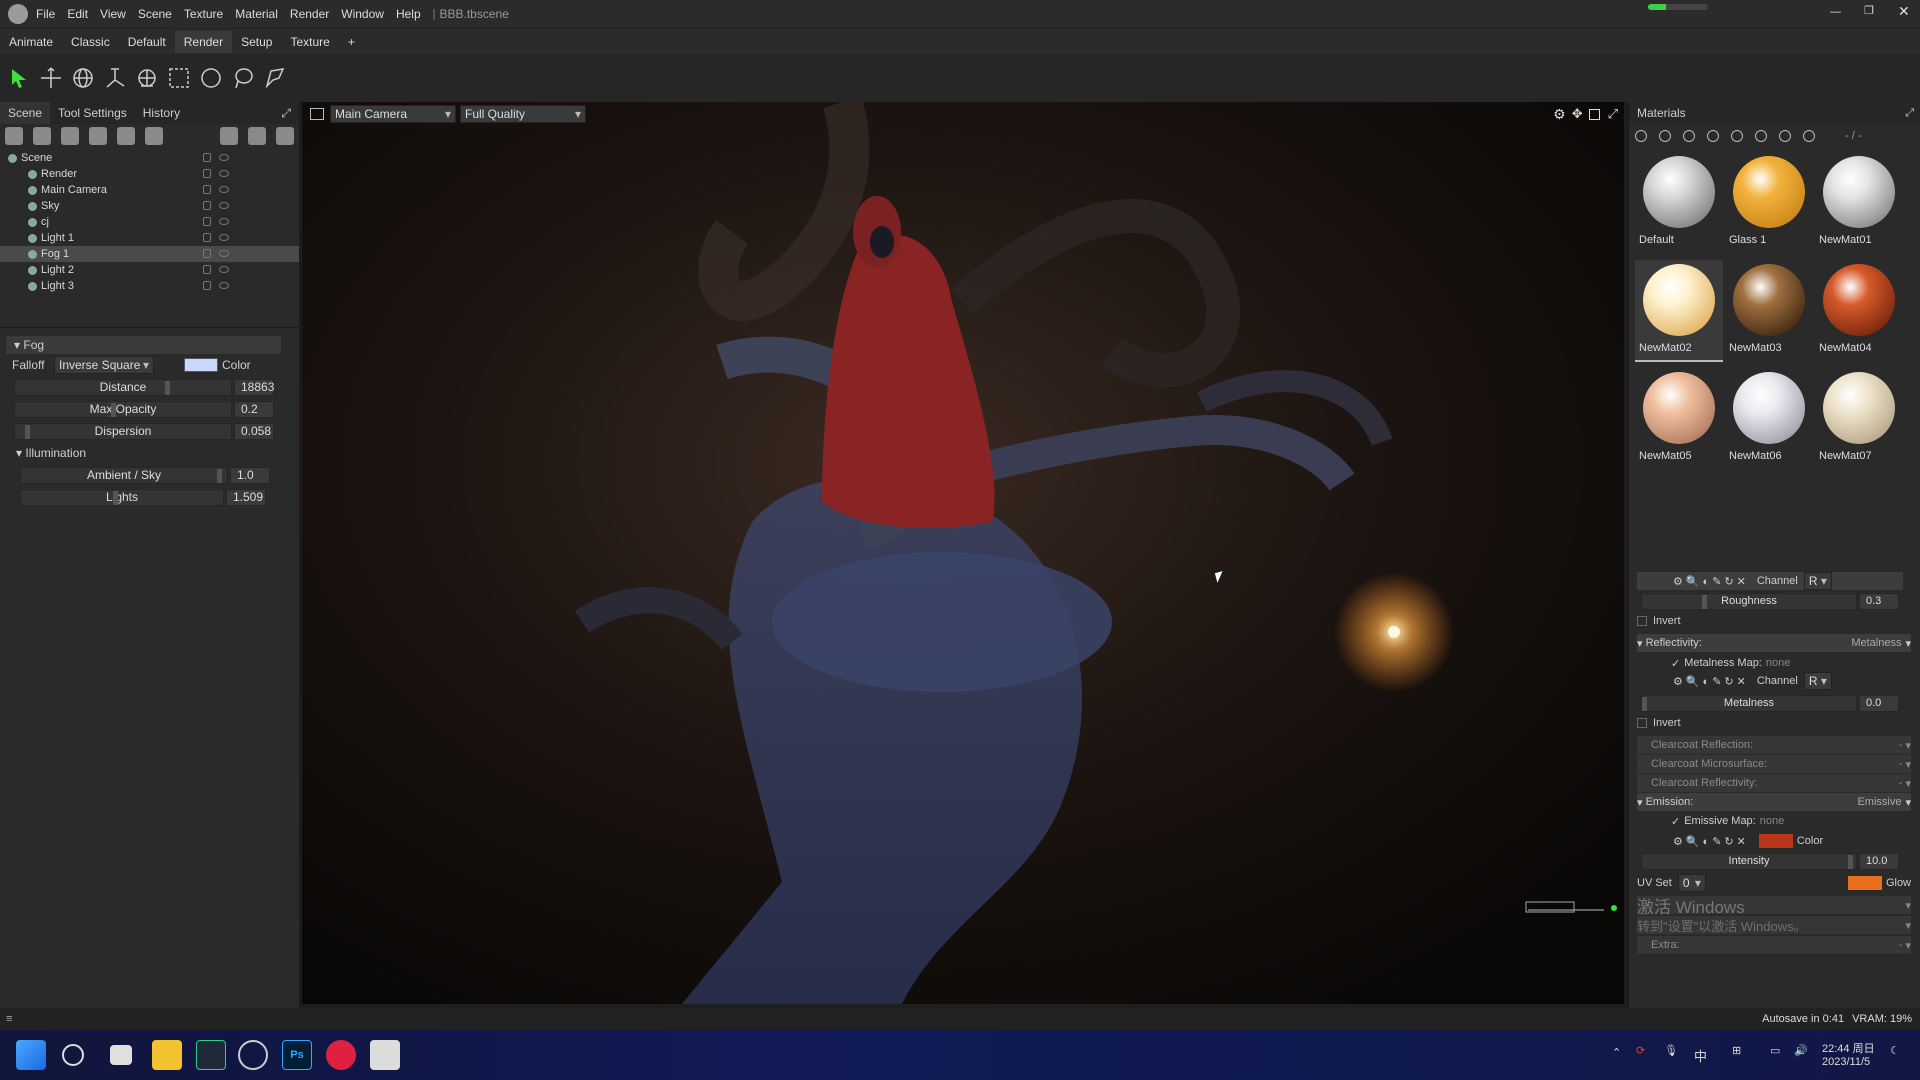  What do you see at coordinates (1864, 883) in the screenshot?
I see `glow-color-swatch` at bounding box center [1864, 883].